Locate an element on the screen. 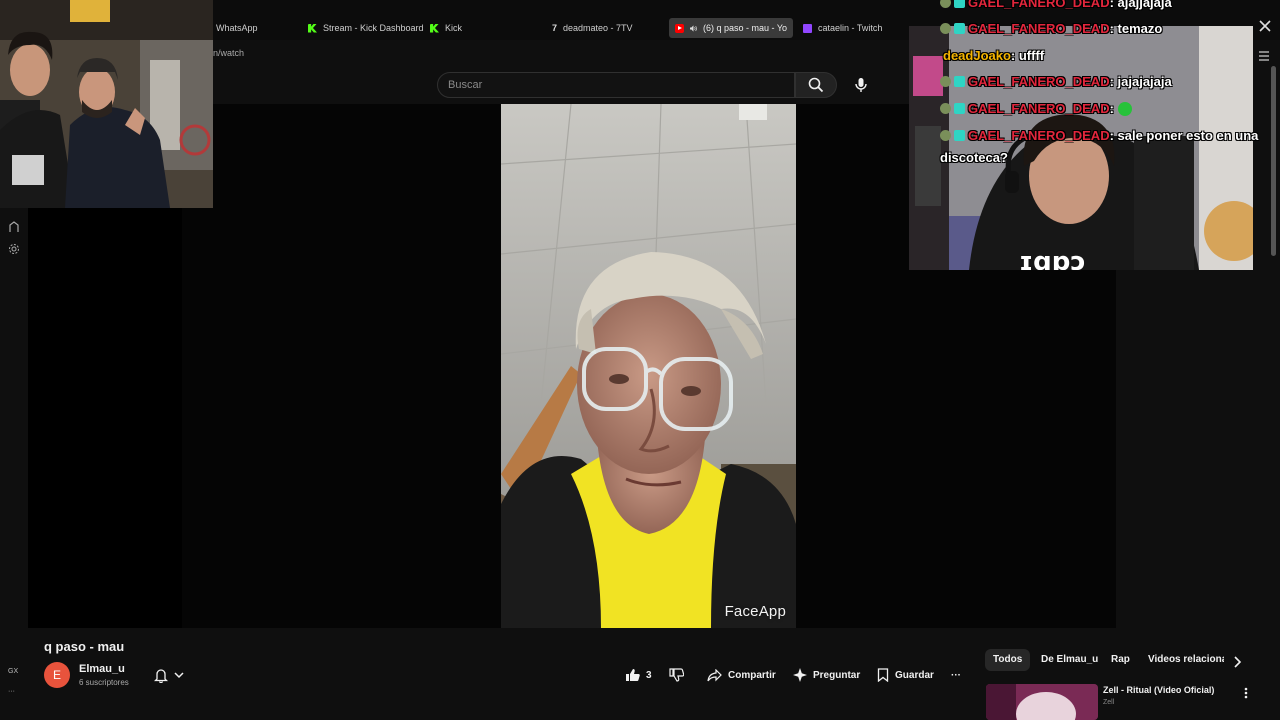 Image resolution: width=1280 pixels, height=720 pixels. notification-bell-button is located at coordinates (172, 675).